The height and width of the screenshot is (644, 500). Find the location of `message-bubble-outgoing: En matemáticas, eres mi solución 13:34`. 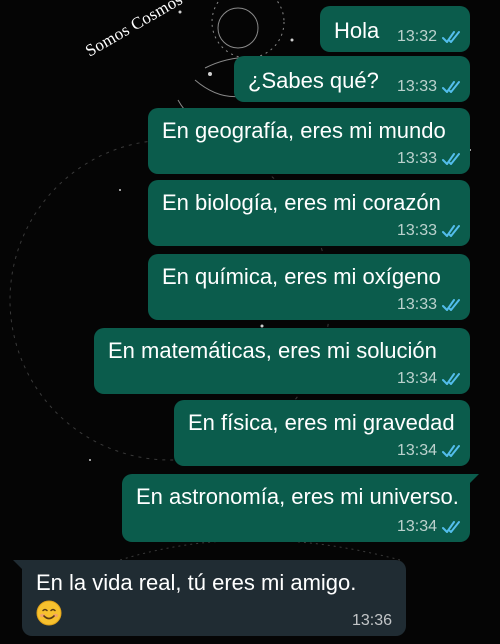

message-bubble-outgoing: En matemáticas, eres mi solución 13:34 is located at coordinates (282, 361).